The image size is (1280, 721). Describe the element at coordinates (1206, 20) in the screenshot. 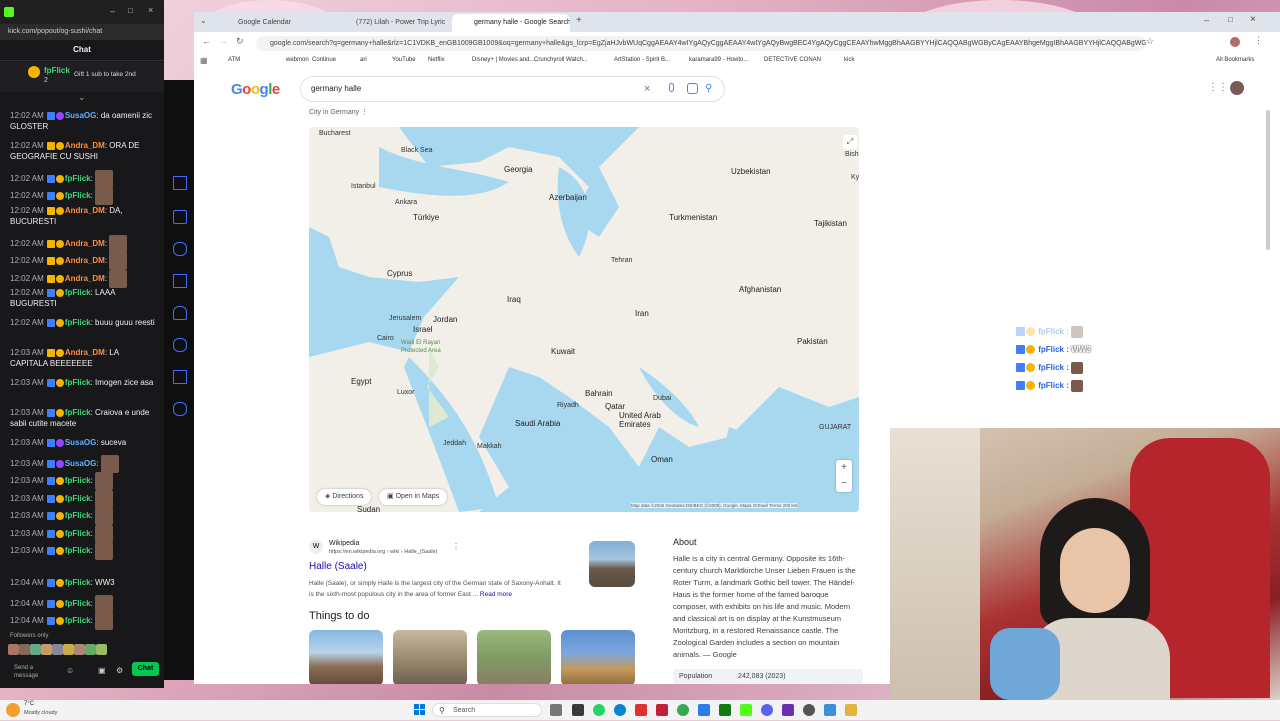

I see `window-minimize-icon: –` at that location.